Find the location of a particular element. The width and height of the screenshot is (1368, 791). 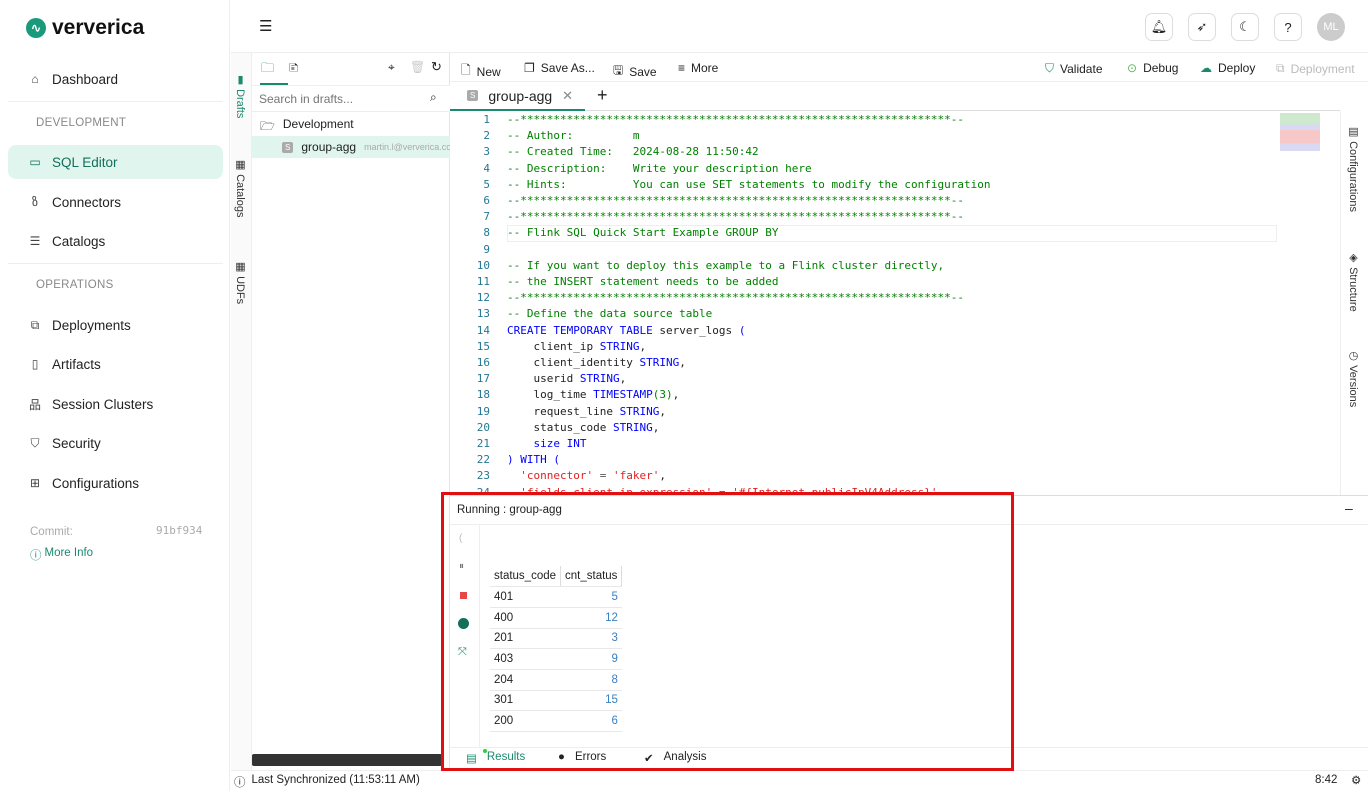

code-line: size INT is located at coordinates (546, 443).